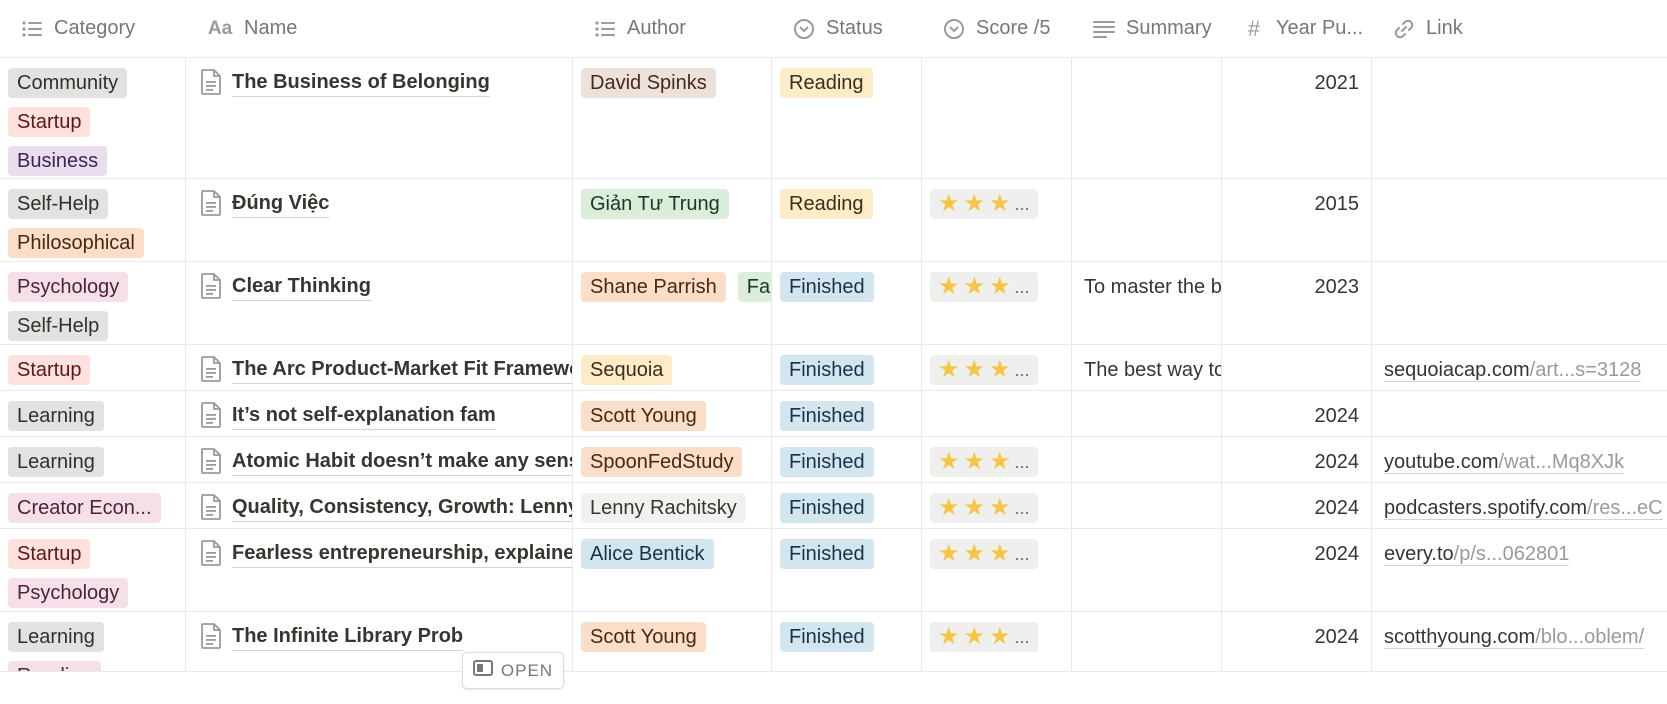 The image size is (1667, 704). I want to click on page-title: The Infinite Library Prob, so click(348, 636).